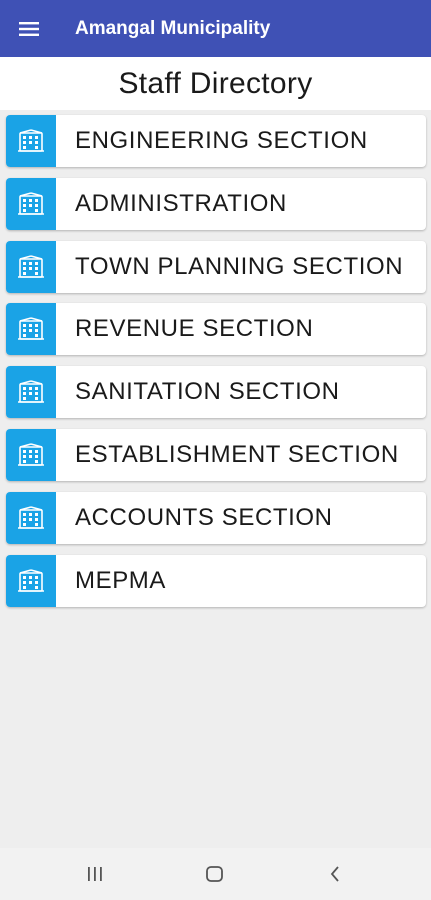  What do you see at coordinates (207, 392) in the screenshot?
I see `section-label: SANITATION SECTION` at bounding box center [207, 392].